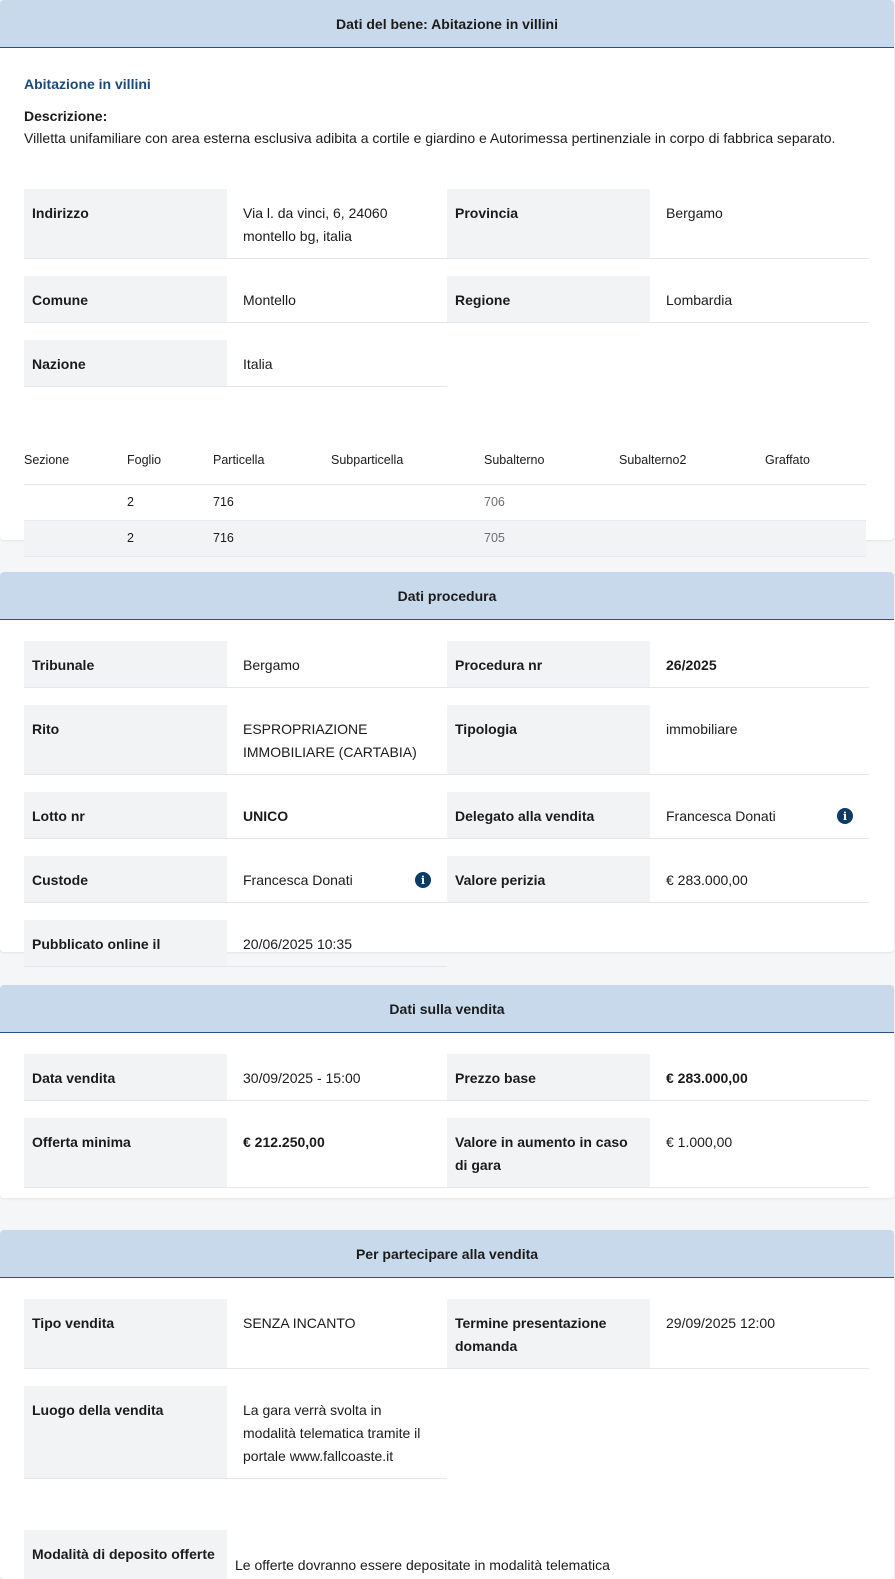 Image resolution: width=895 pixels, height=1579 pixels. I want to click on descrizione-label: Descrizione:, so click(66, 116).